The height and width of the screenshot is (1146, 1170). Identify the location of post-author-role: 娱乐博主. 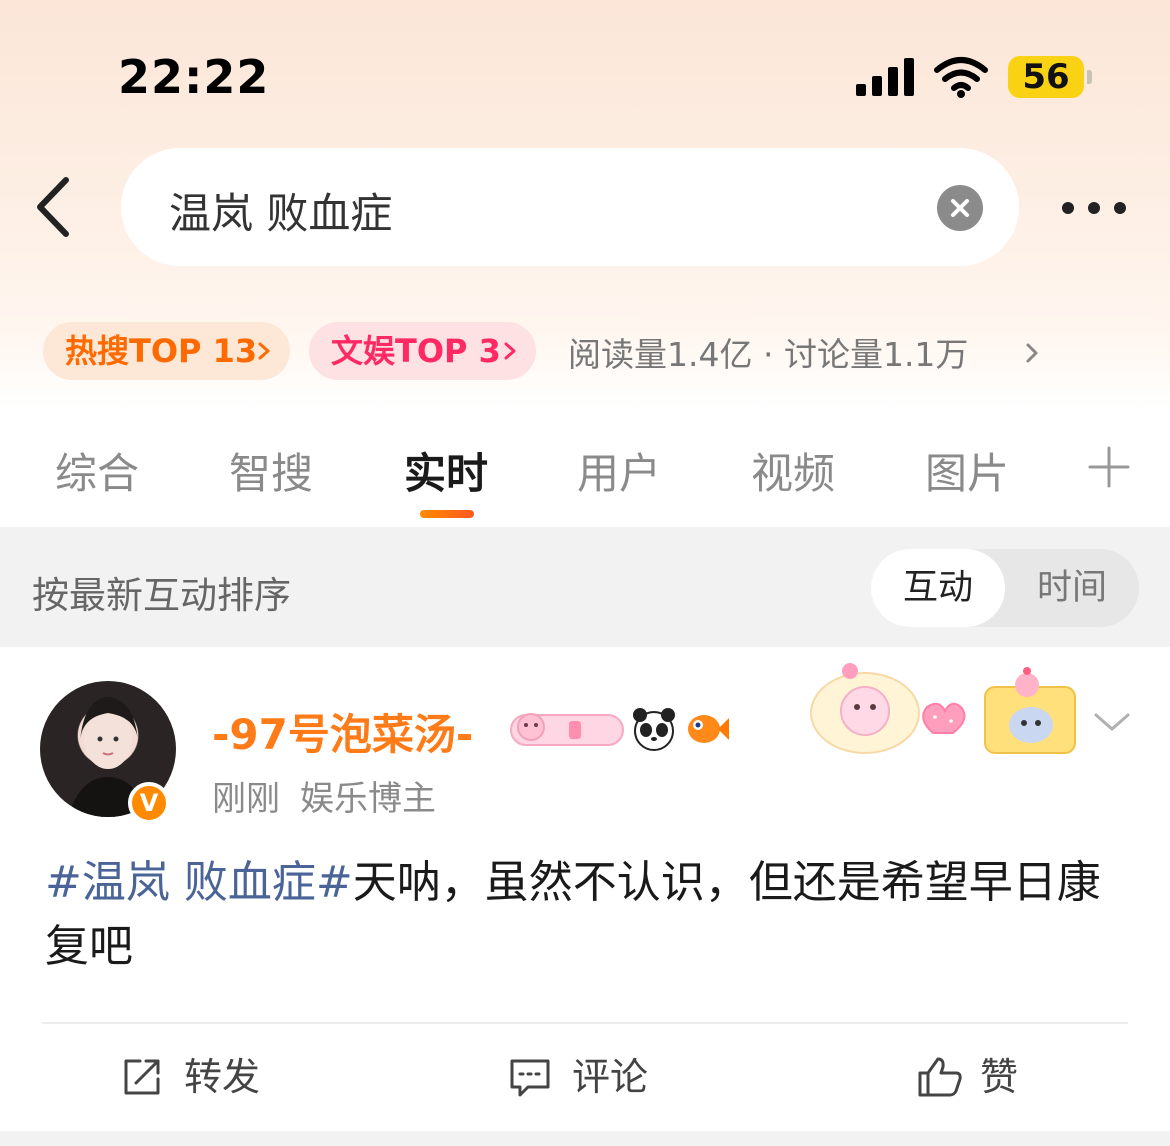
(368, 799).